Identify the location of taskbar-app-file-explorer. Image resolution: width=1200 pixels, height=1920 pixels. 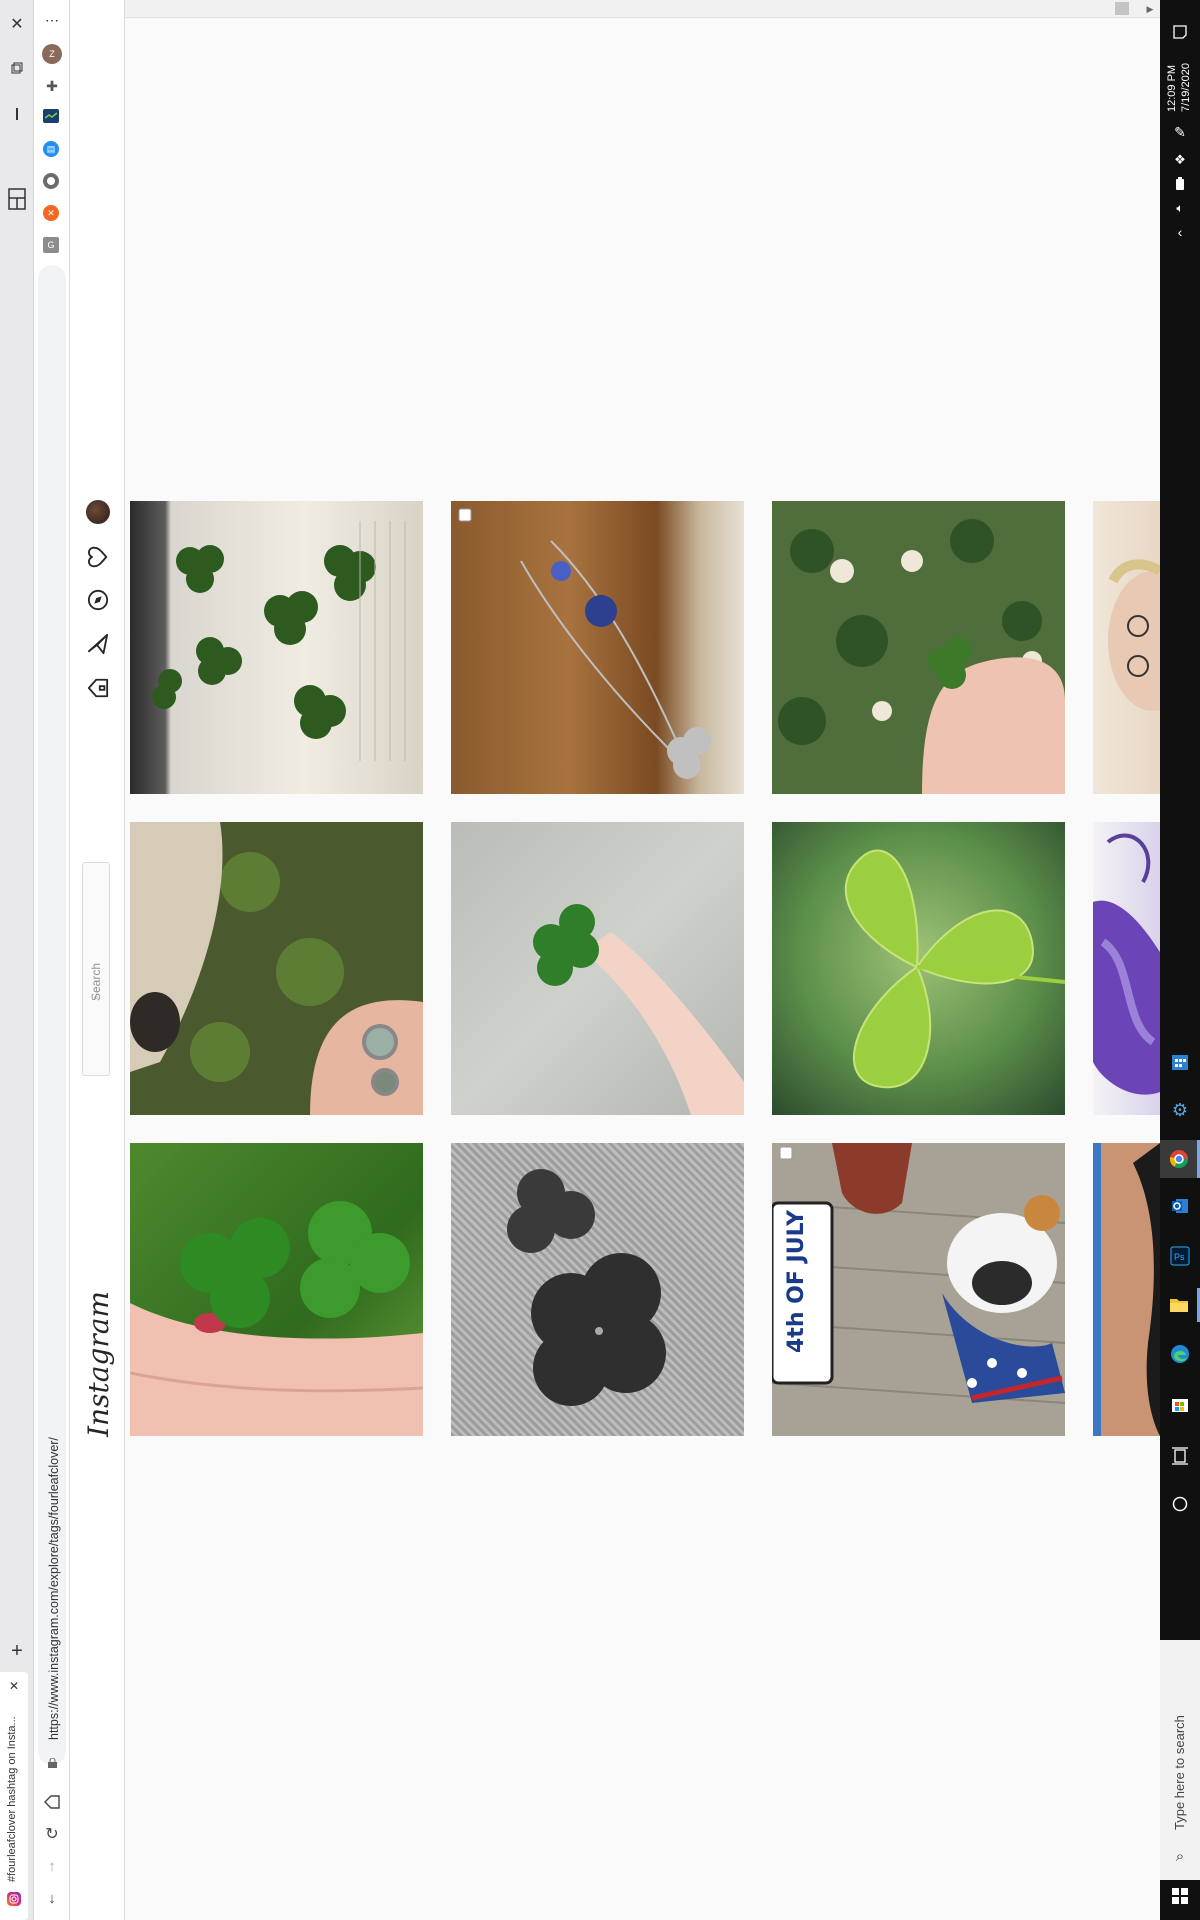
(1180, 1305).